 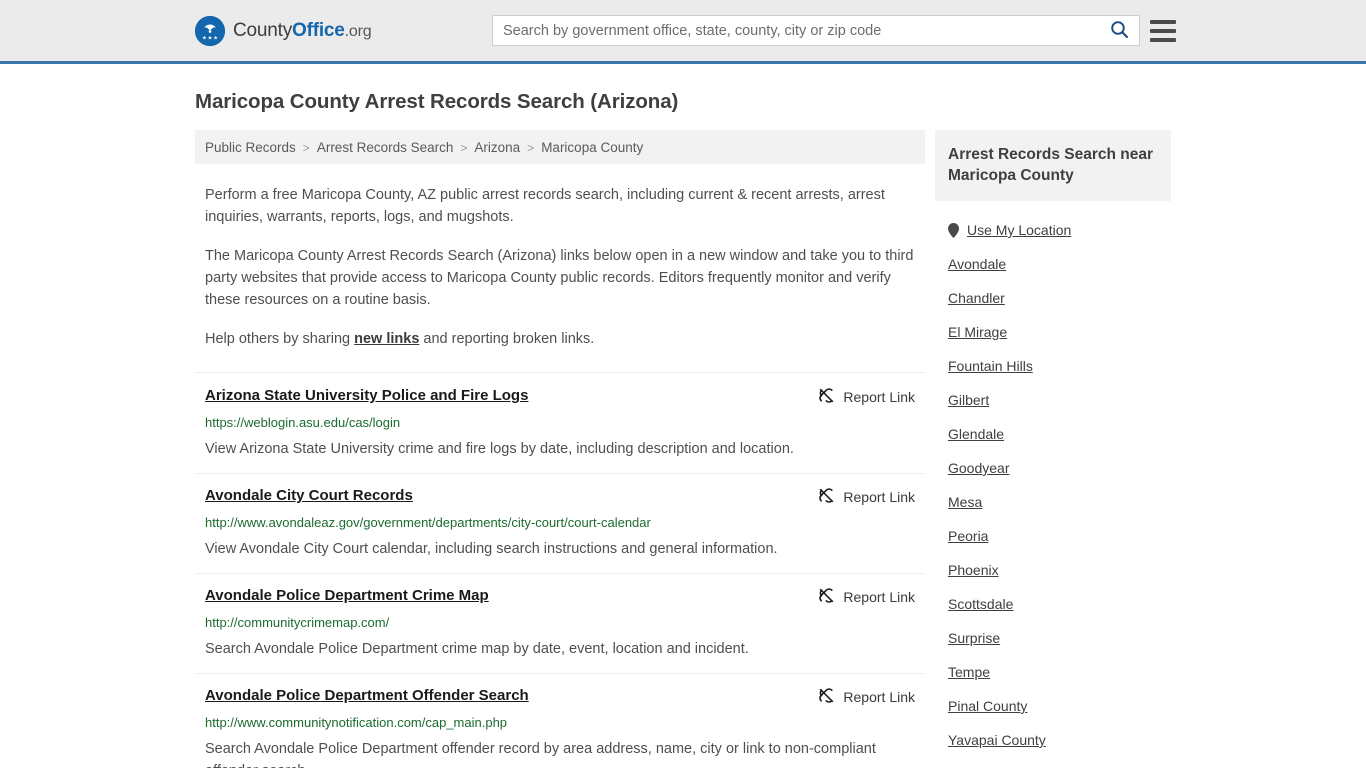 What do you see at coordinates (507, 339) in the screenshot?
I see `intro-text-after-link: and reporting broken links.` at bounding box center [507, 339].